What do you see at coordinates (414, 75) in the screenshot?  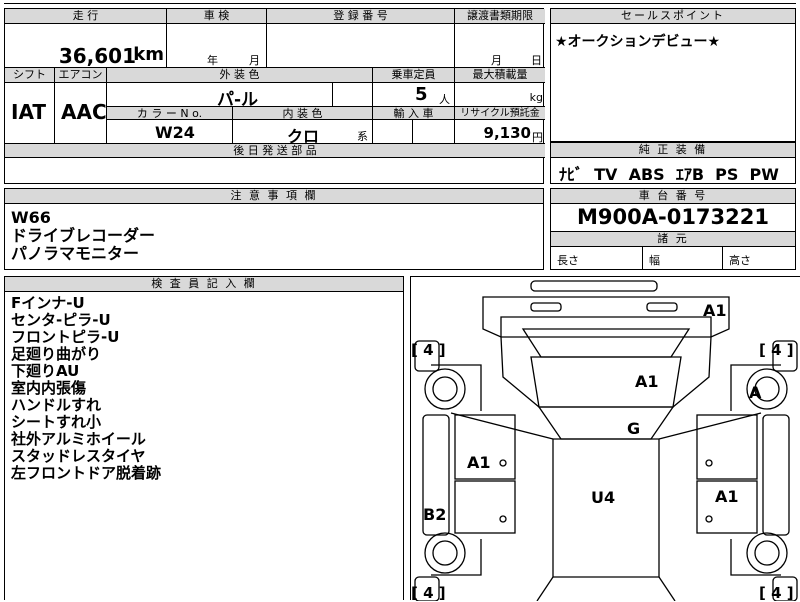 I see `capacity-label: 乗車定員` at bounding box center [414, 75].